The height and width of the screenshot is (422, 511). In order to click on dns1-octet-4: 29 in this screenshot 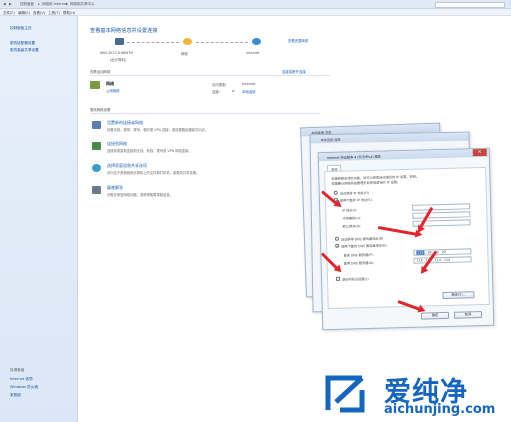, I will do `click(443, 252)`.